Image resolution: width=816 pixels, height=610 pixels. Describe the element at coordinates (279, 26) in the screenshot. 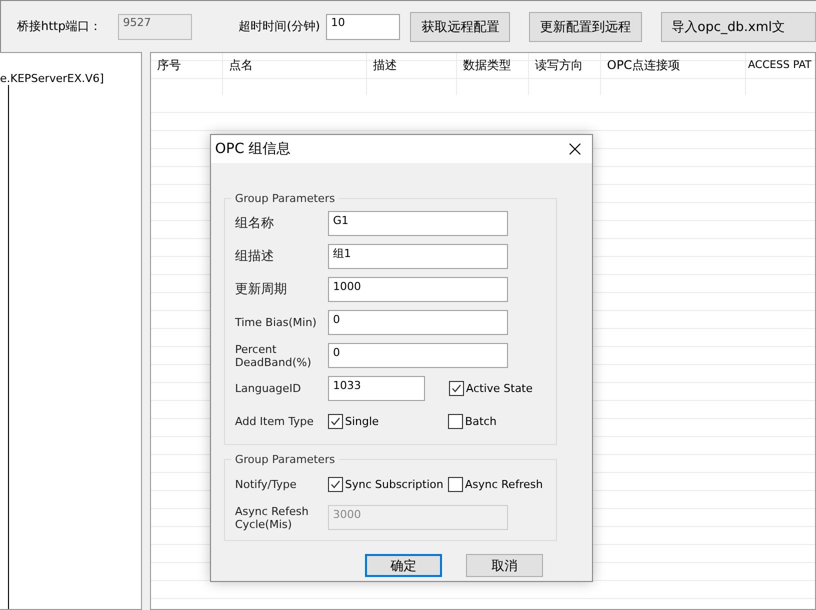

I see `timeout-label: 超时时间(分钟)` at that location.